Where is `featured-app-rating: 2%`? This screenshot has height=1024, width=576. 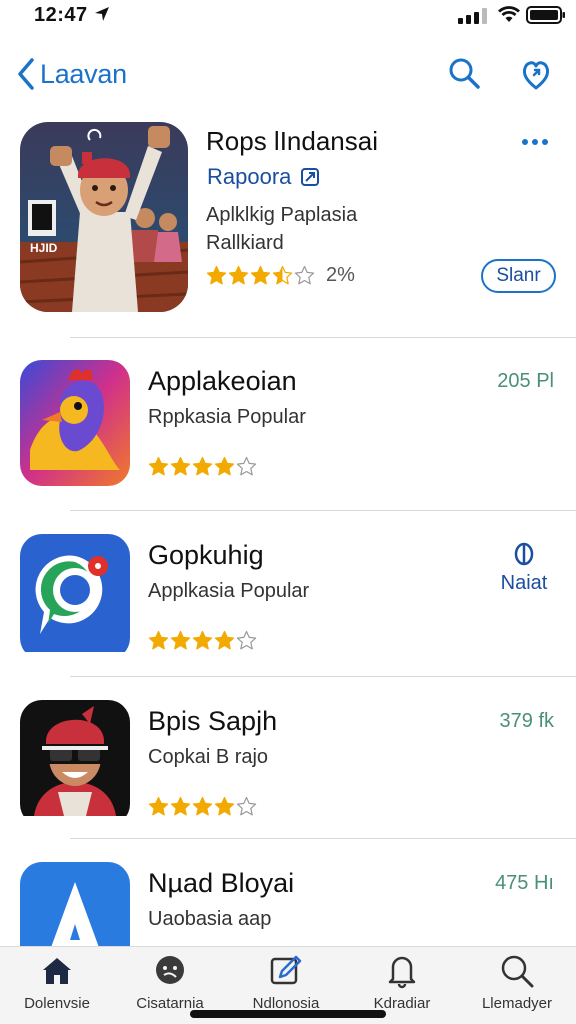
featured-app-rating: 2% is located at coordinates (280, 275).